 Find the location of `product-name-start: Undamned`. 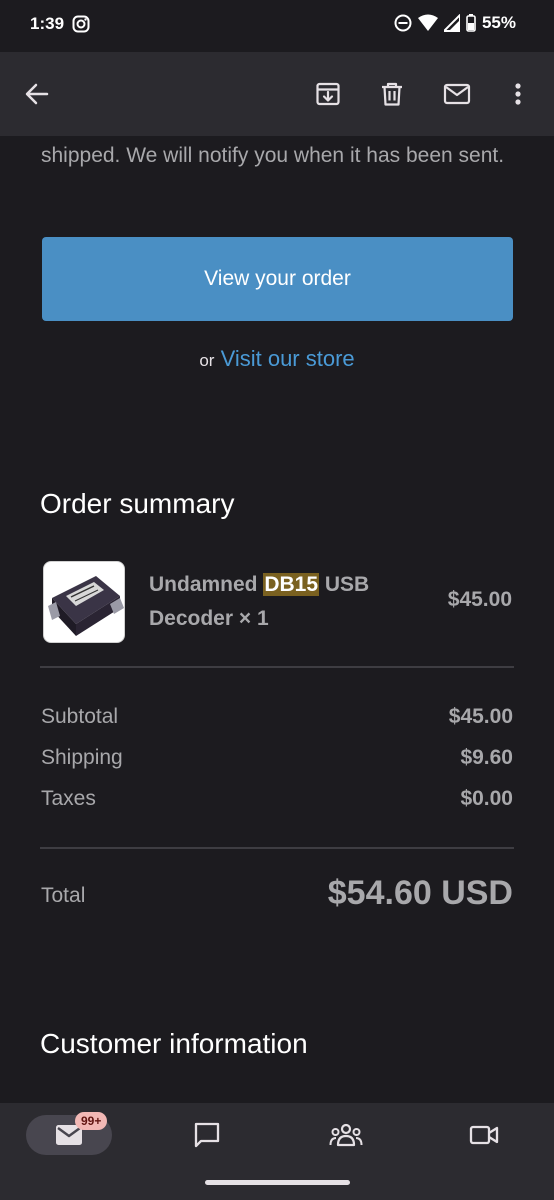

product-name-start: Undamned is located at coordinates (206, 584).